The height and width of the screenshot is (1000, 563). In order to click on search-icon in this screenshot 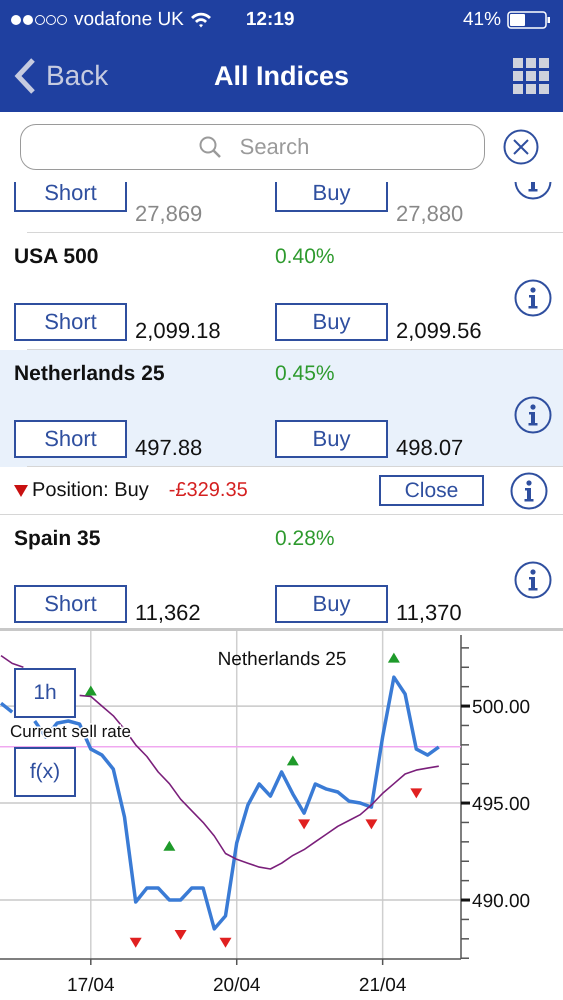, I will do `click(210, 147)`.